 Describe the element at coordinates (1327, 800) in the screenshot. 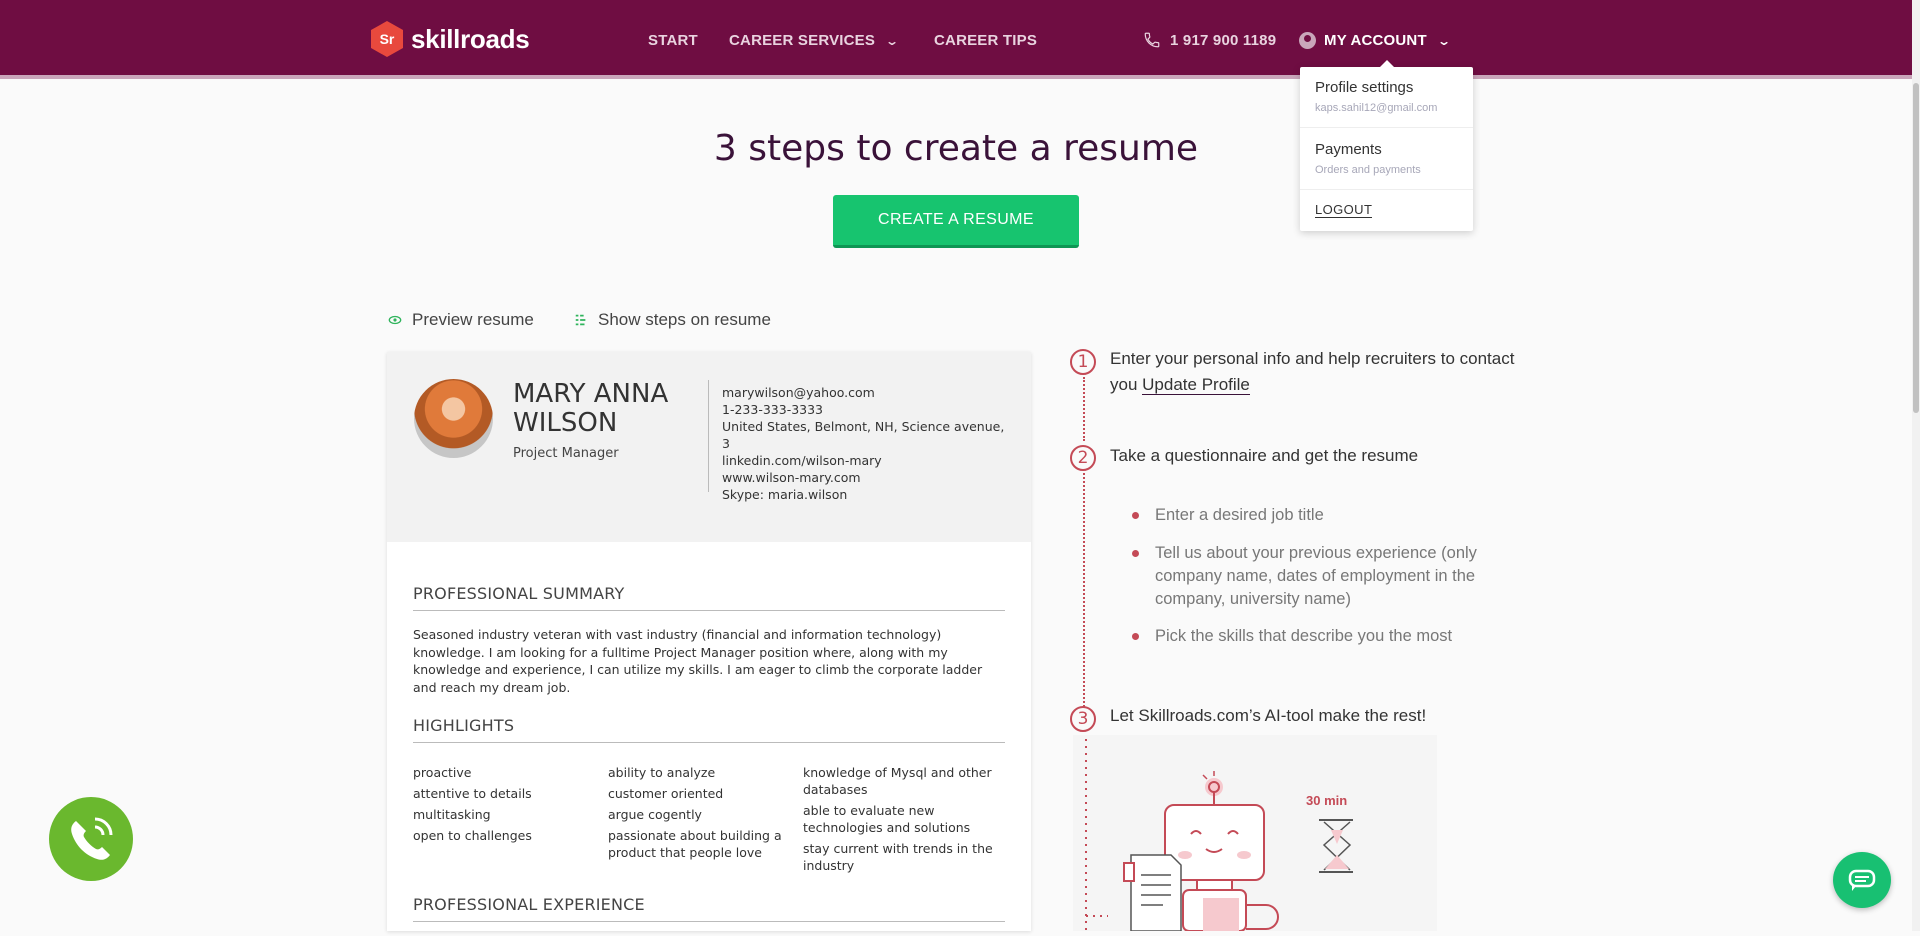

I see `illustration-time-label: 30 min` at that location.